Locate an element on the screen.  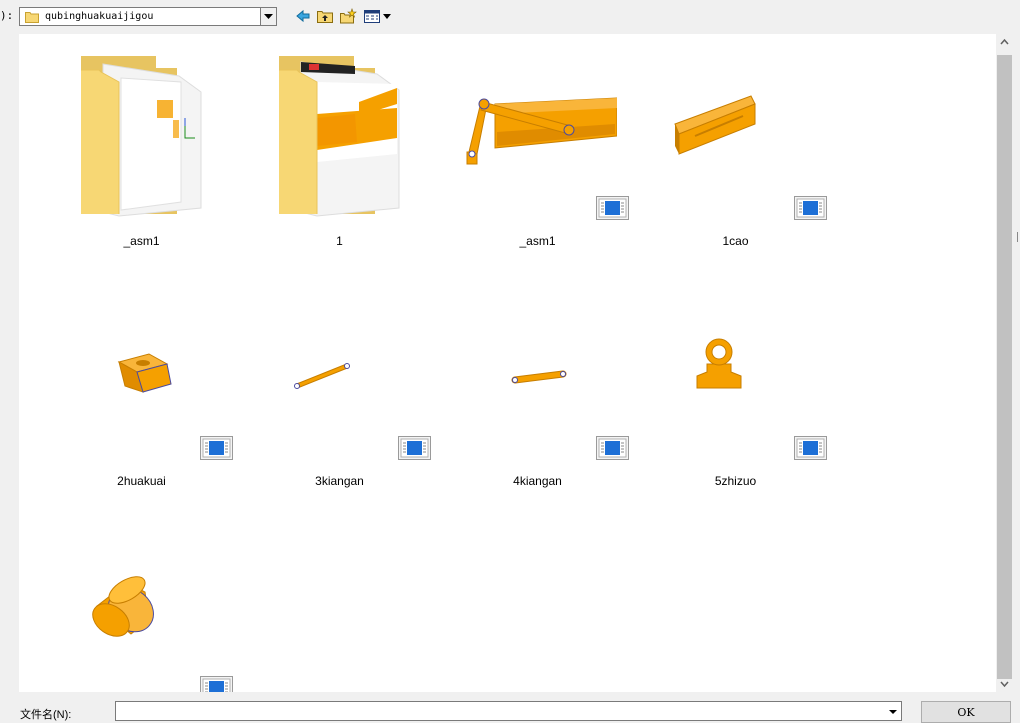
folder-icon is located at coordinates (32, 17).